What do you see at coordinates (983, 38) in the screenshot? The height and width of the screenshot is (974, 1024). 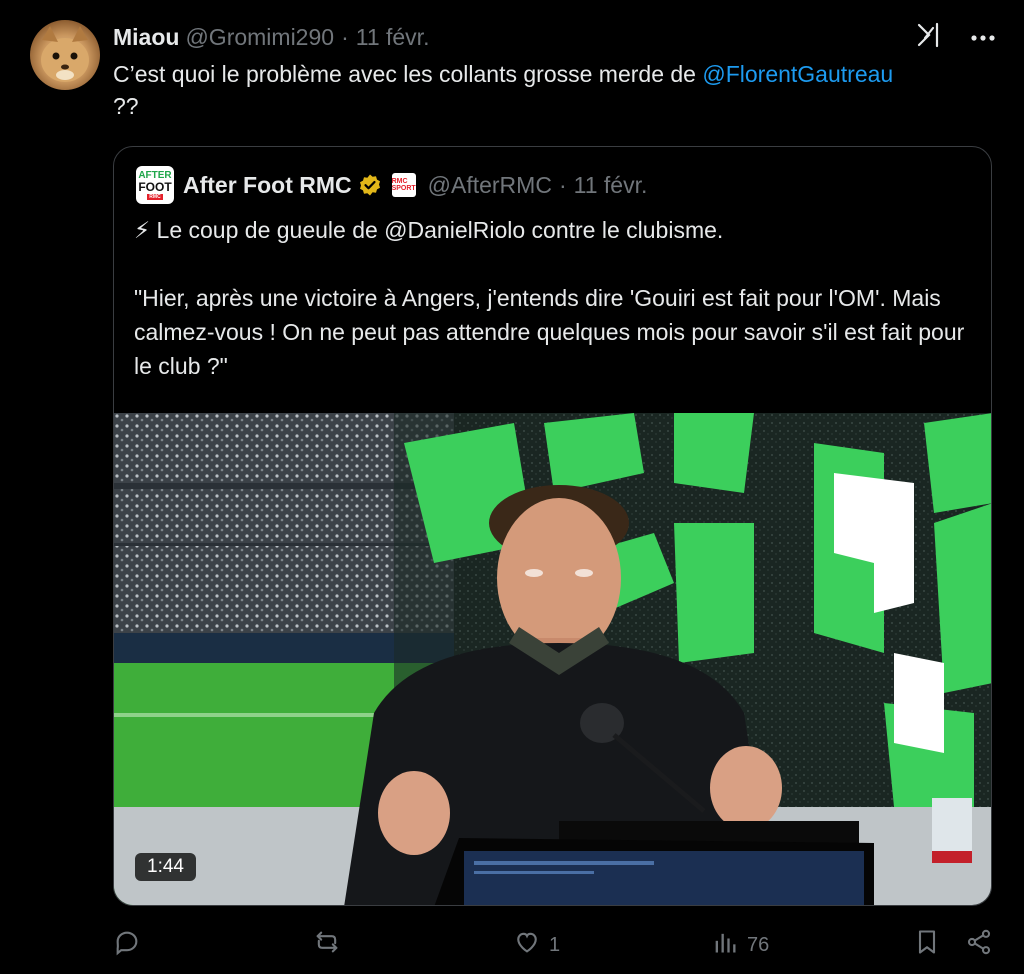 I see `more-options-icon` at bounding box center [983, 38].